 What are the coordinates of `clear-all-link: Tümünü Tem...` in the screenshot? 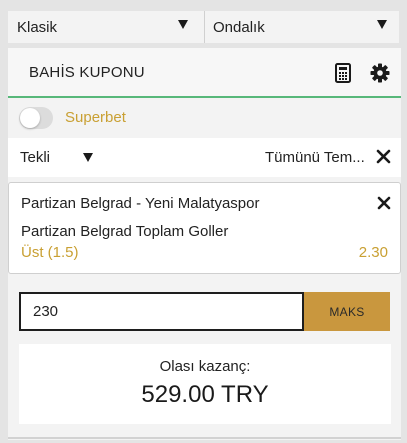 It's located at (315, 157).